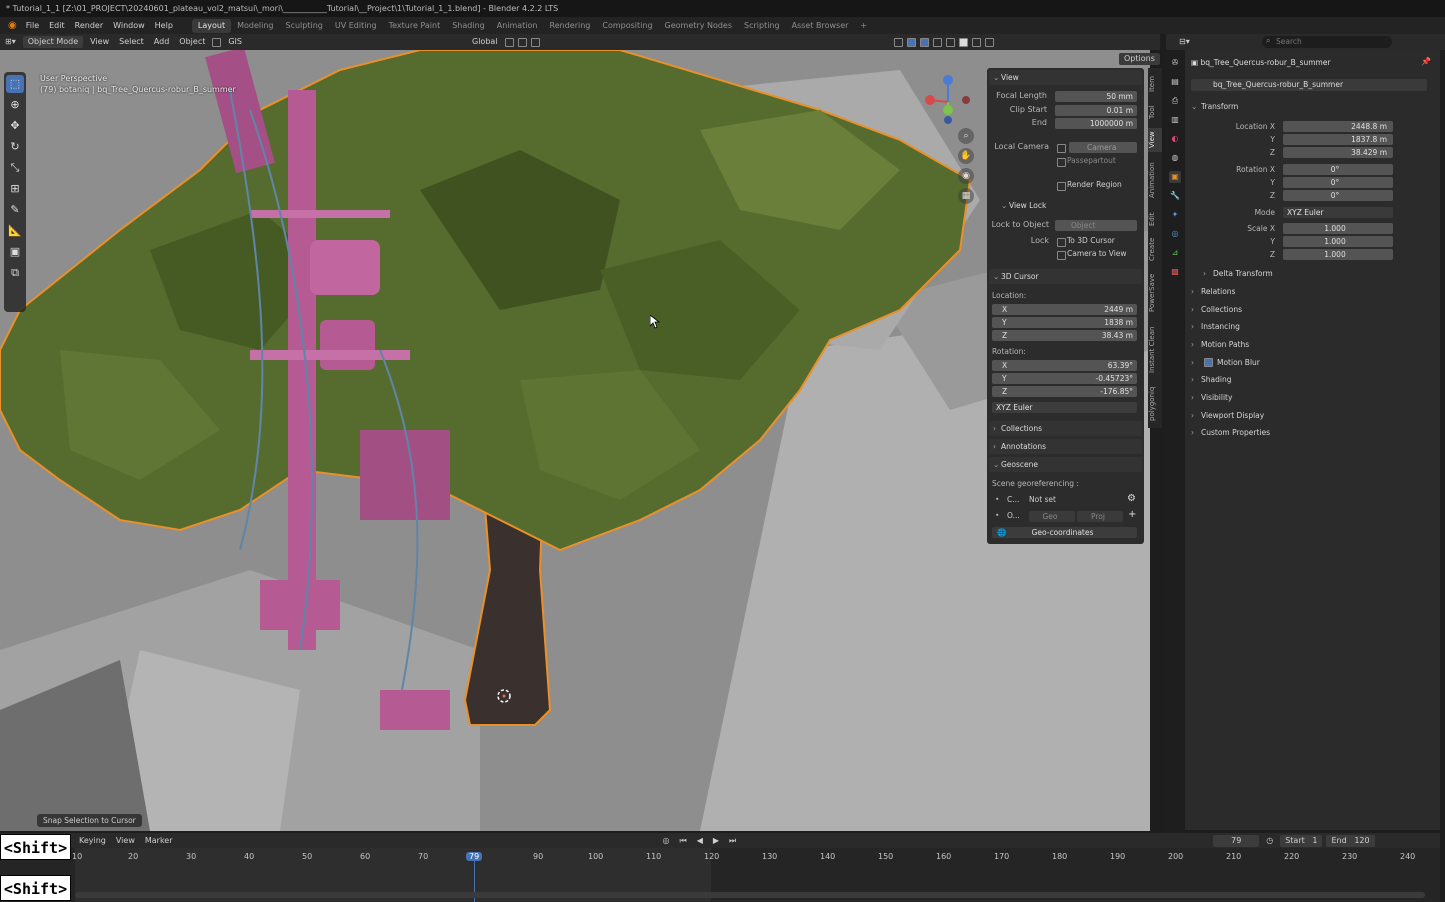 This screenshot has height=902, width=1445. I want to click on to-3d-cursor-checkbox, so click(1061, 242).